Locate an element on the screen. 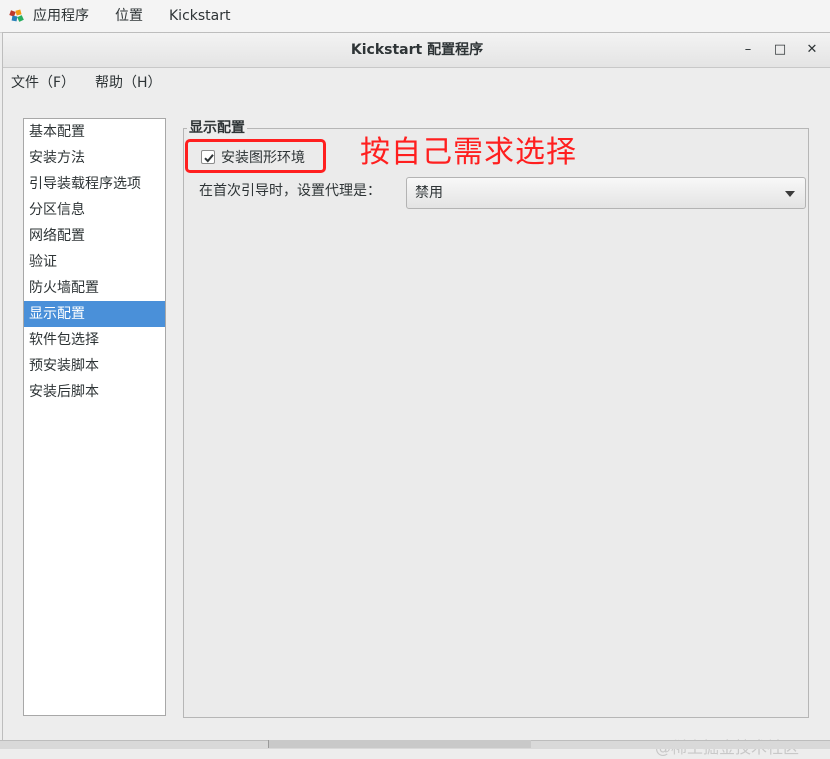 This screenshot has width=830, height=759. places-menu: 位置 is located at coordinates (129, 16).